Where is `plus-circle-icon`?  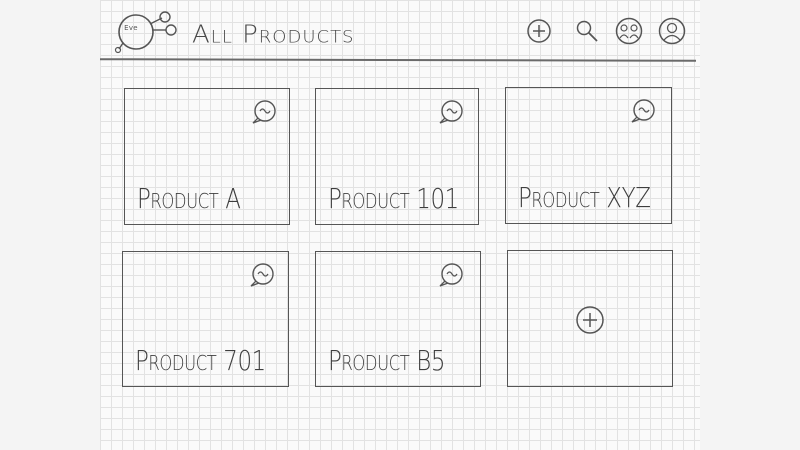
plus-circle-icon is located at coordinates (590, 320).